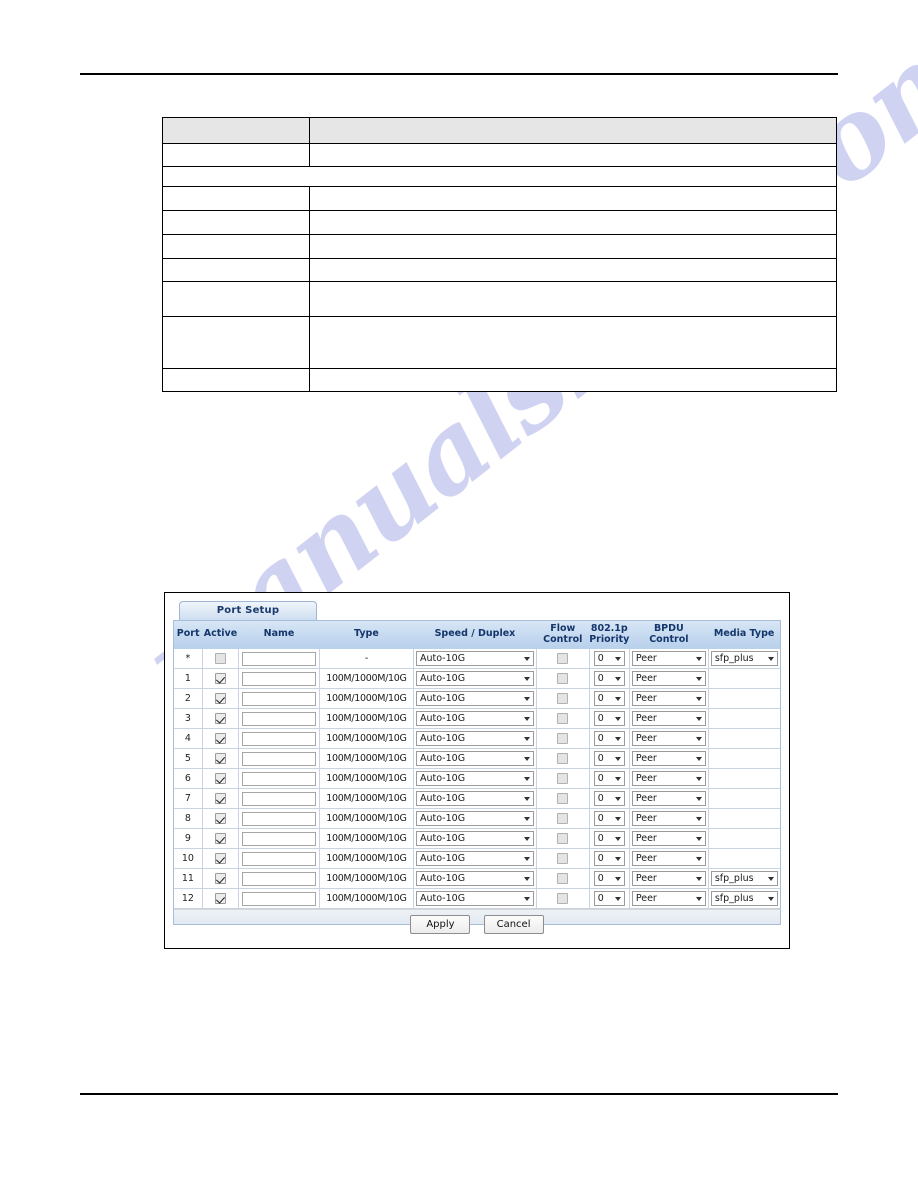  Describe the element at coordinates (646, 719) in the screenshot. I see `bpdu-control-select-value: Peer` at that location.